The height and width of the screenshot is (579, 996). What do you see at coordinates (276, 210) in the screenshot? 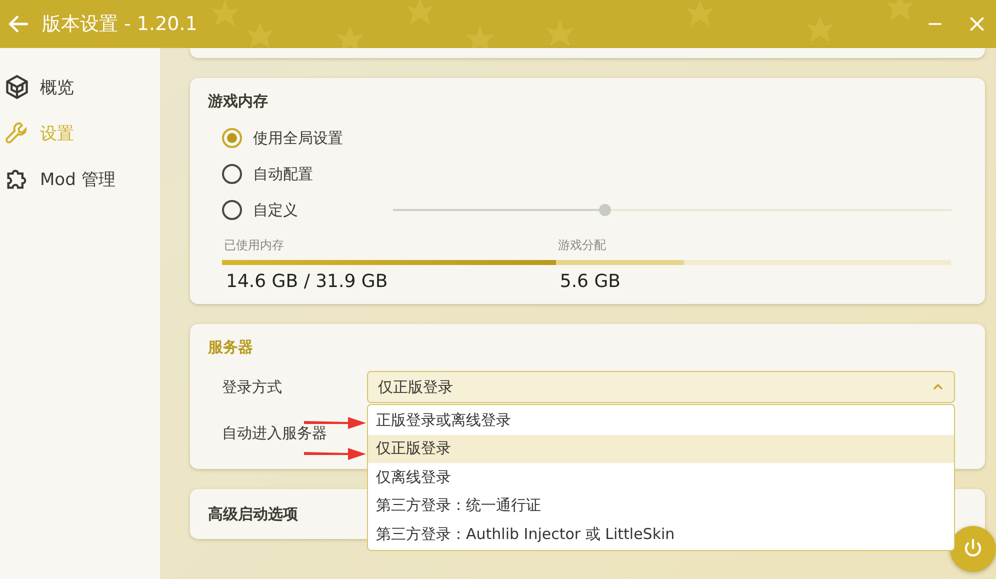
I see `radio-label: 自定义` at bounding box center [276, 210].